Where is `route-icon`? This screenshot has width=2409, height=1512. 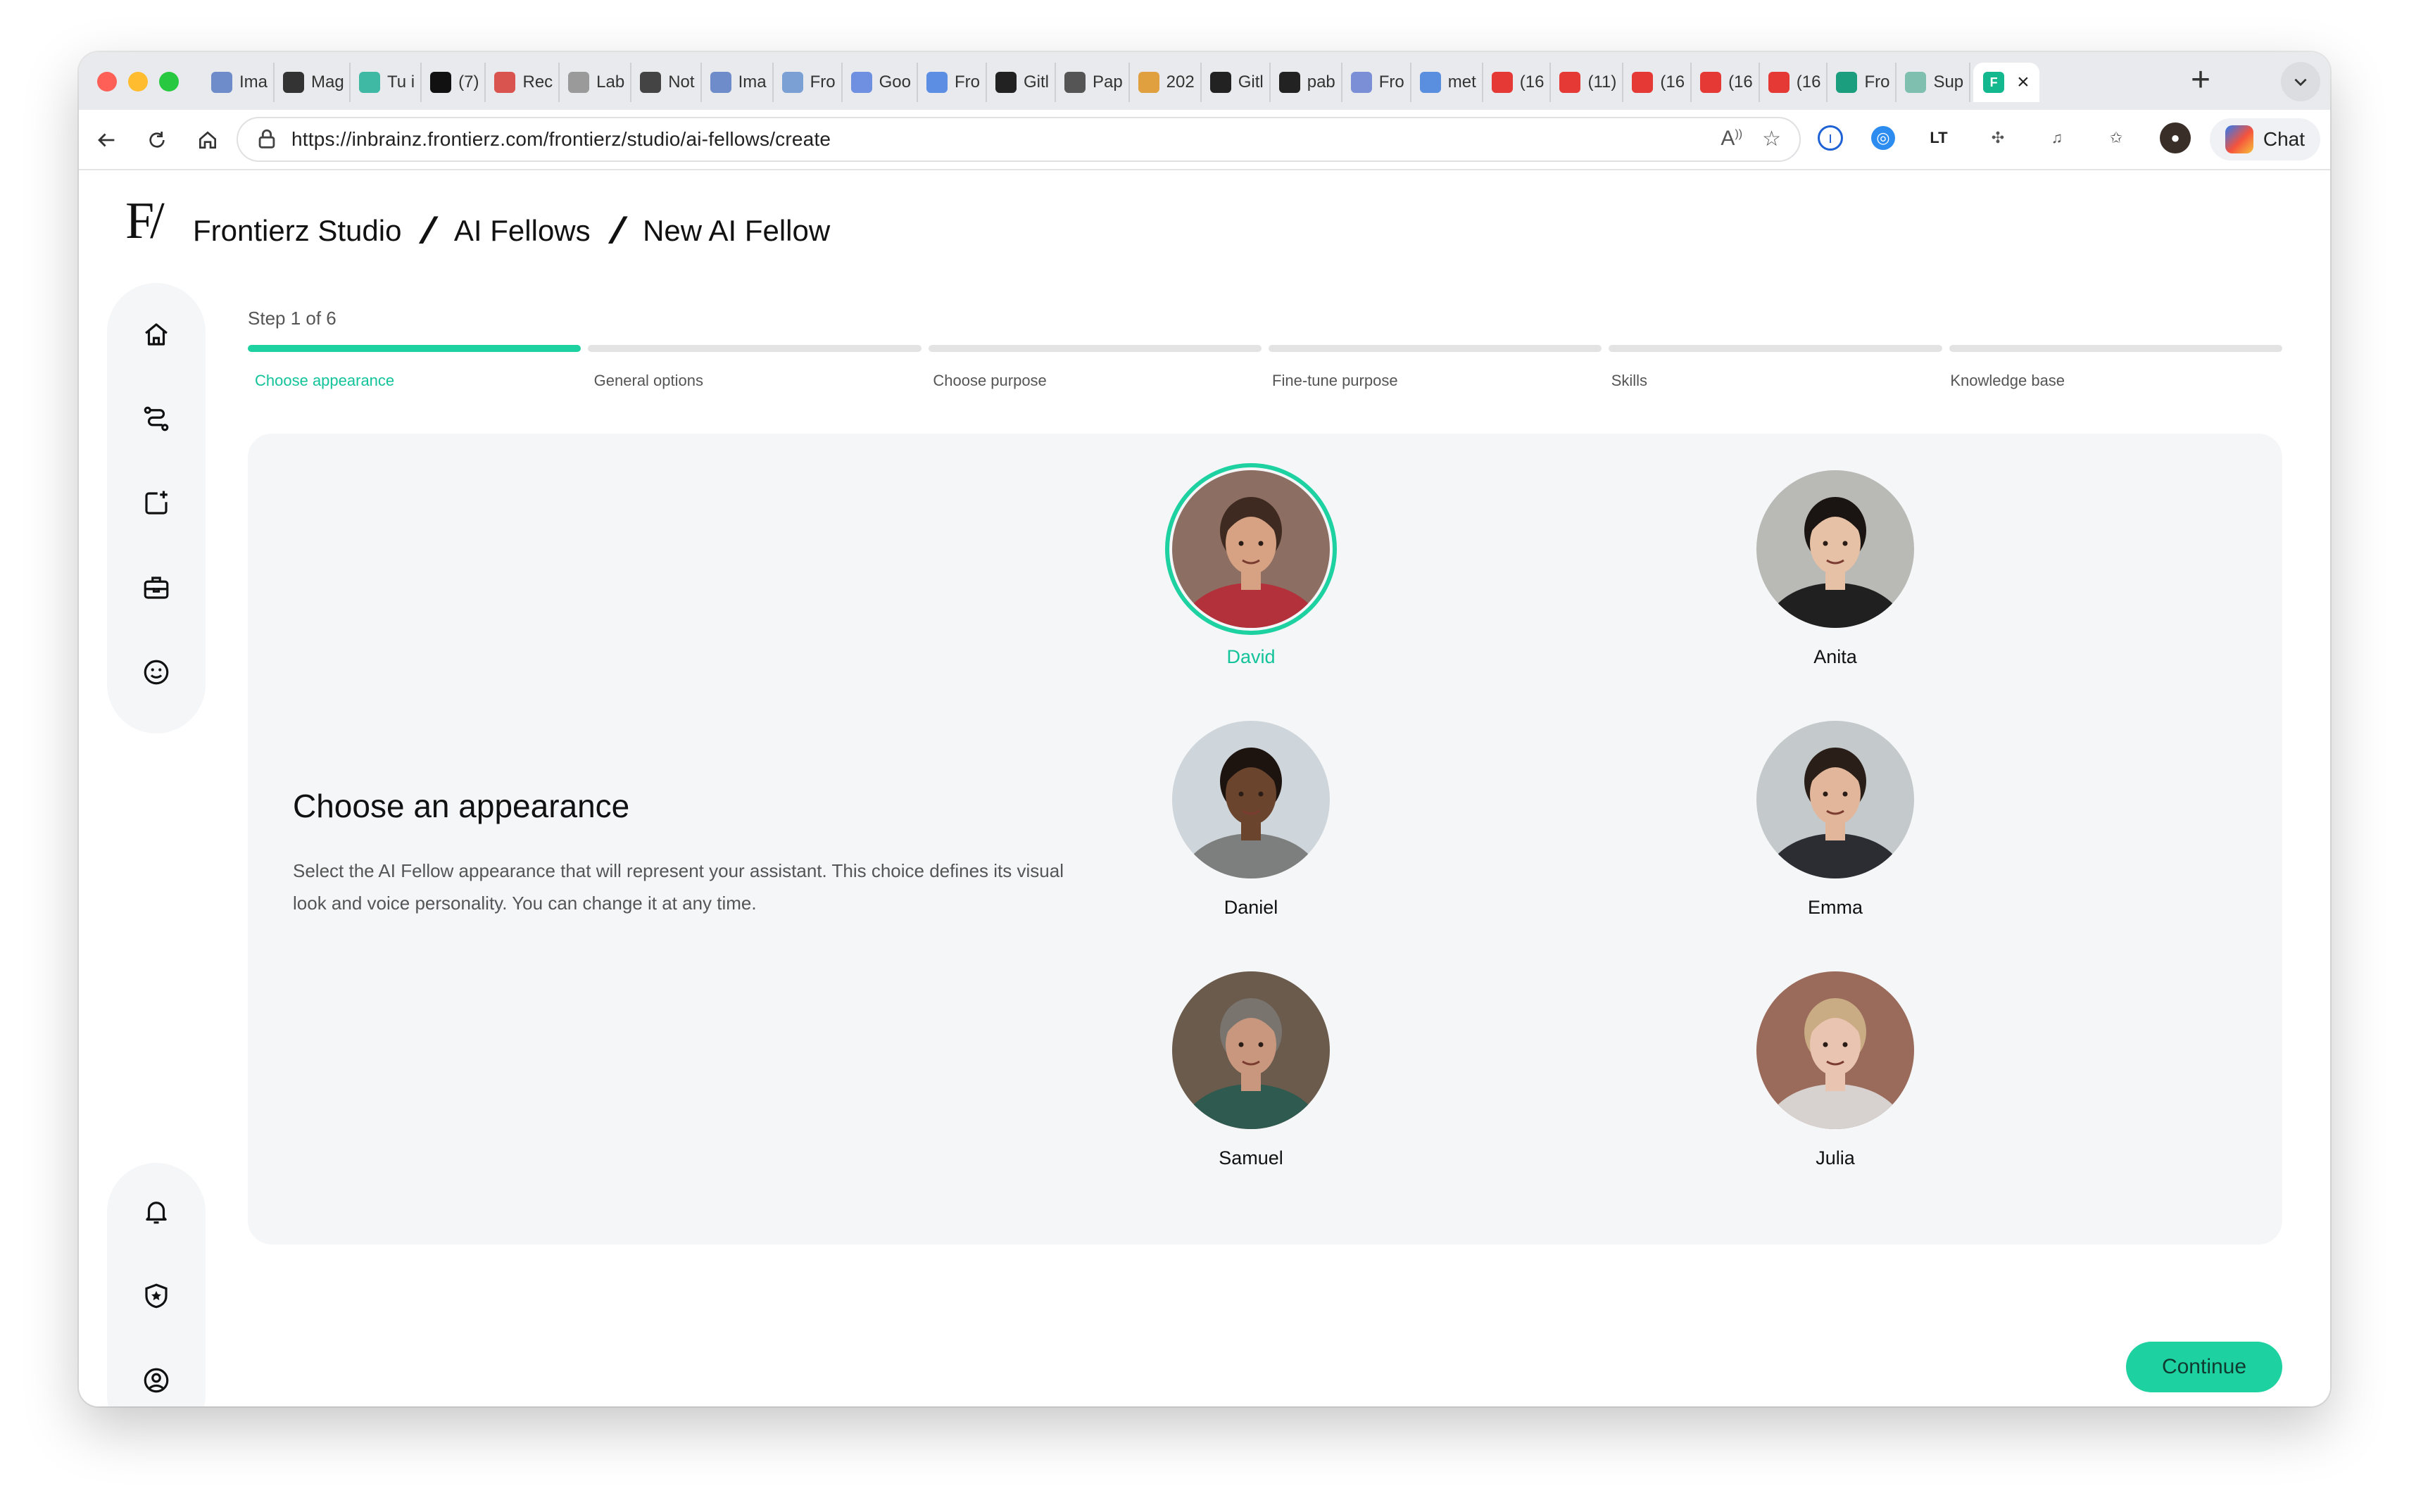 route-icon is located at coordinates (156, 419).